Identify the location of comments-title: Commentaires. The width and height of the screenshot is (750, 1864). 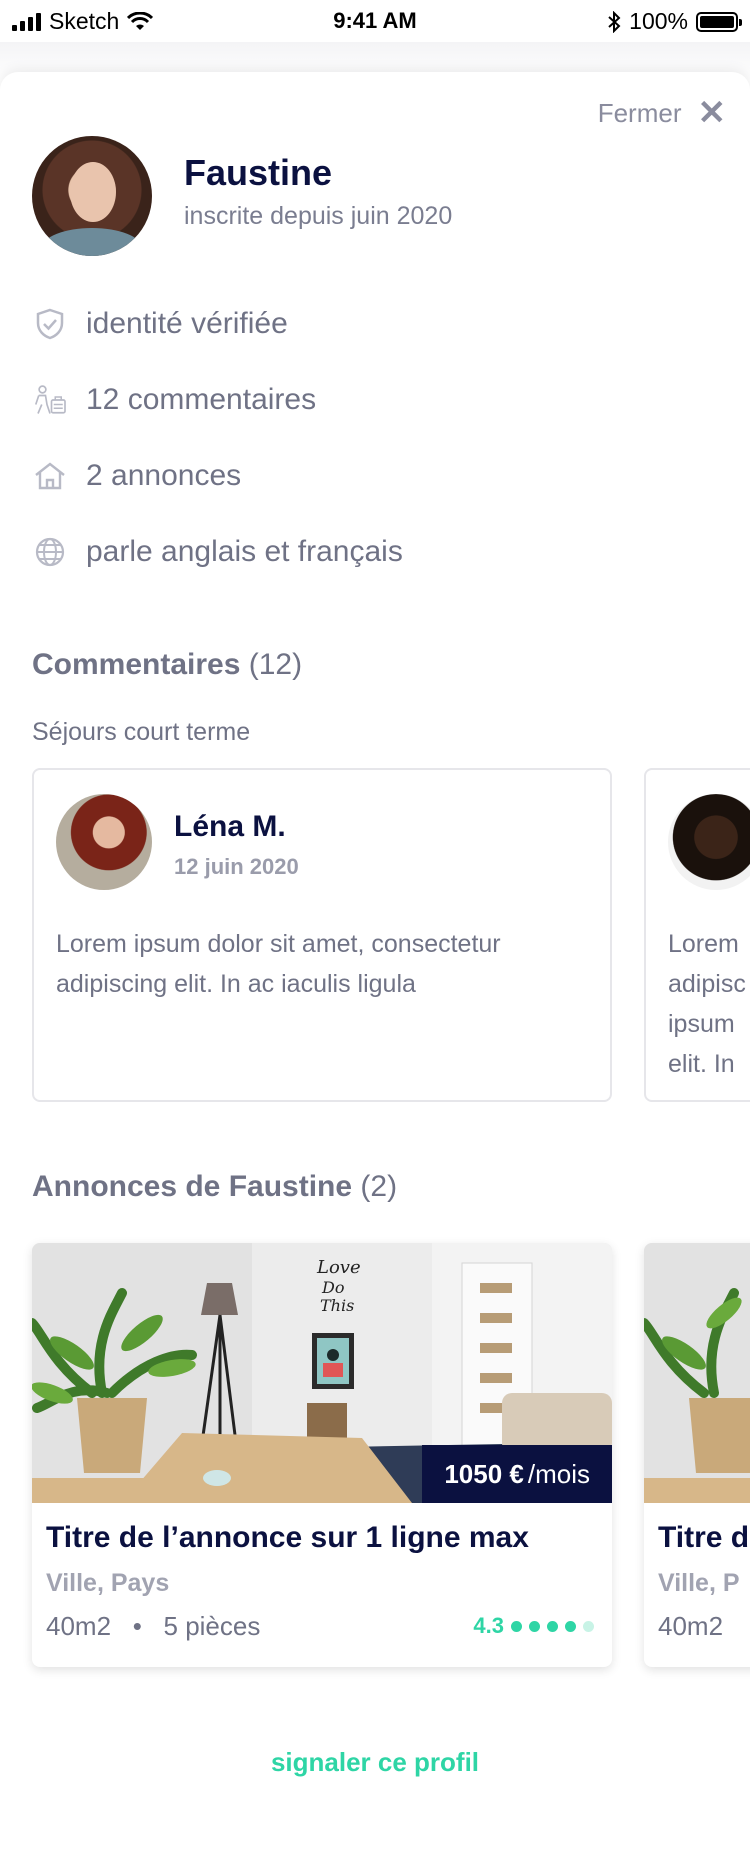
(136, 664).